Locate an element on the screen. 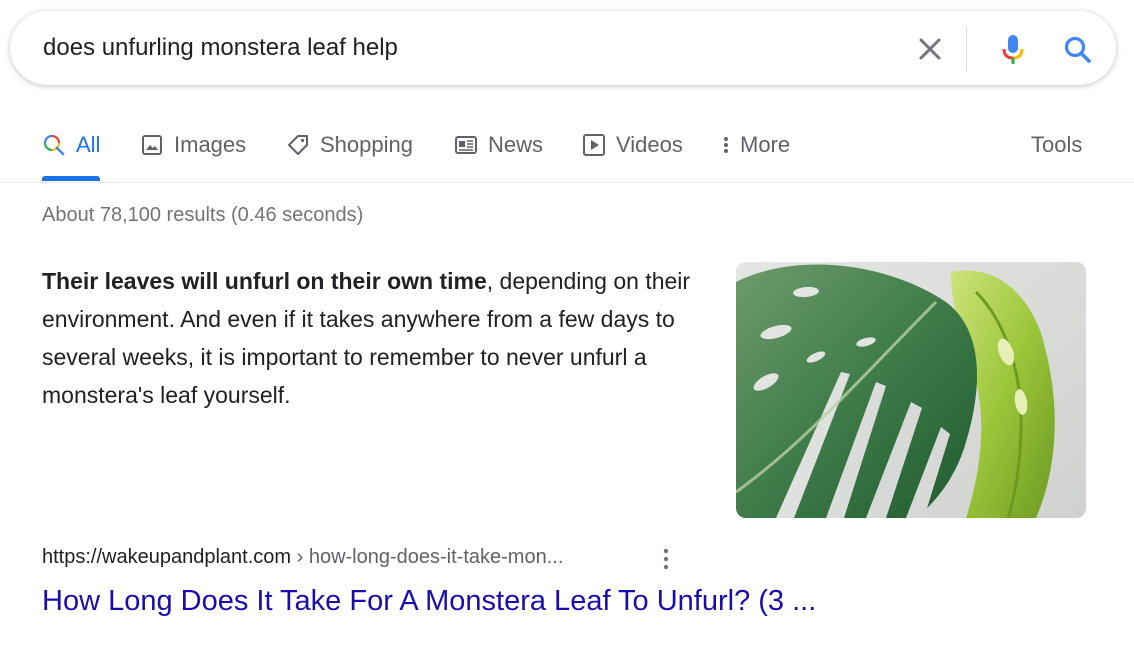 The image size is (1134, 646). tab-tools: Tools is located at coordinates (1056, 156).